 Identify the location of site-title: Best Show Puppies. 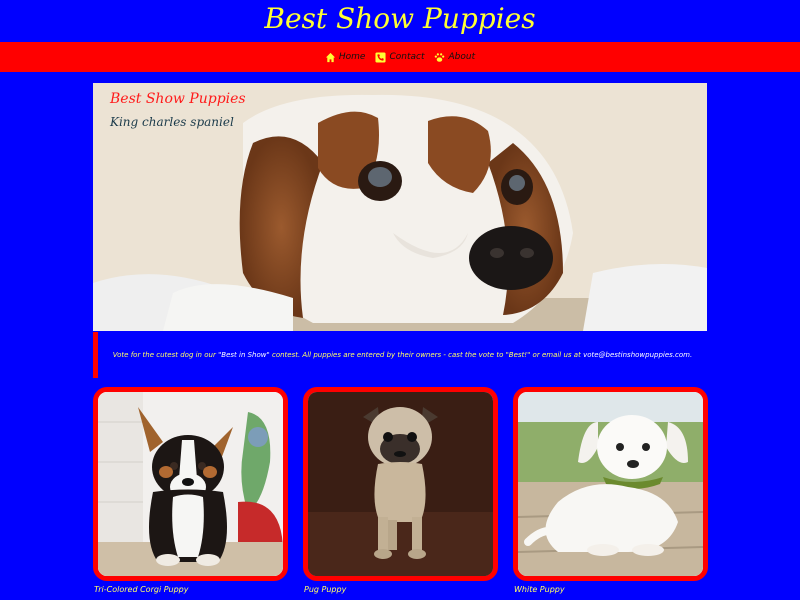
(400, 18).